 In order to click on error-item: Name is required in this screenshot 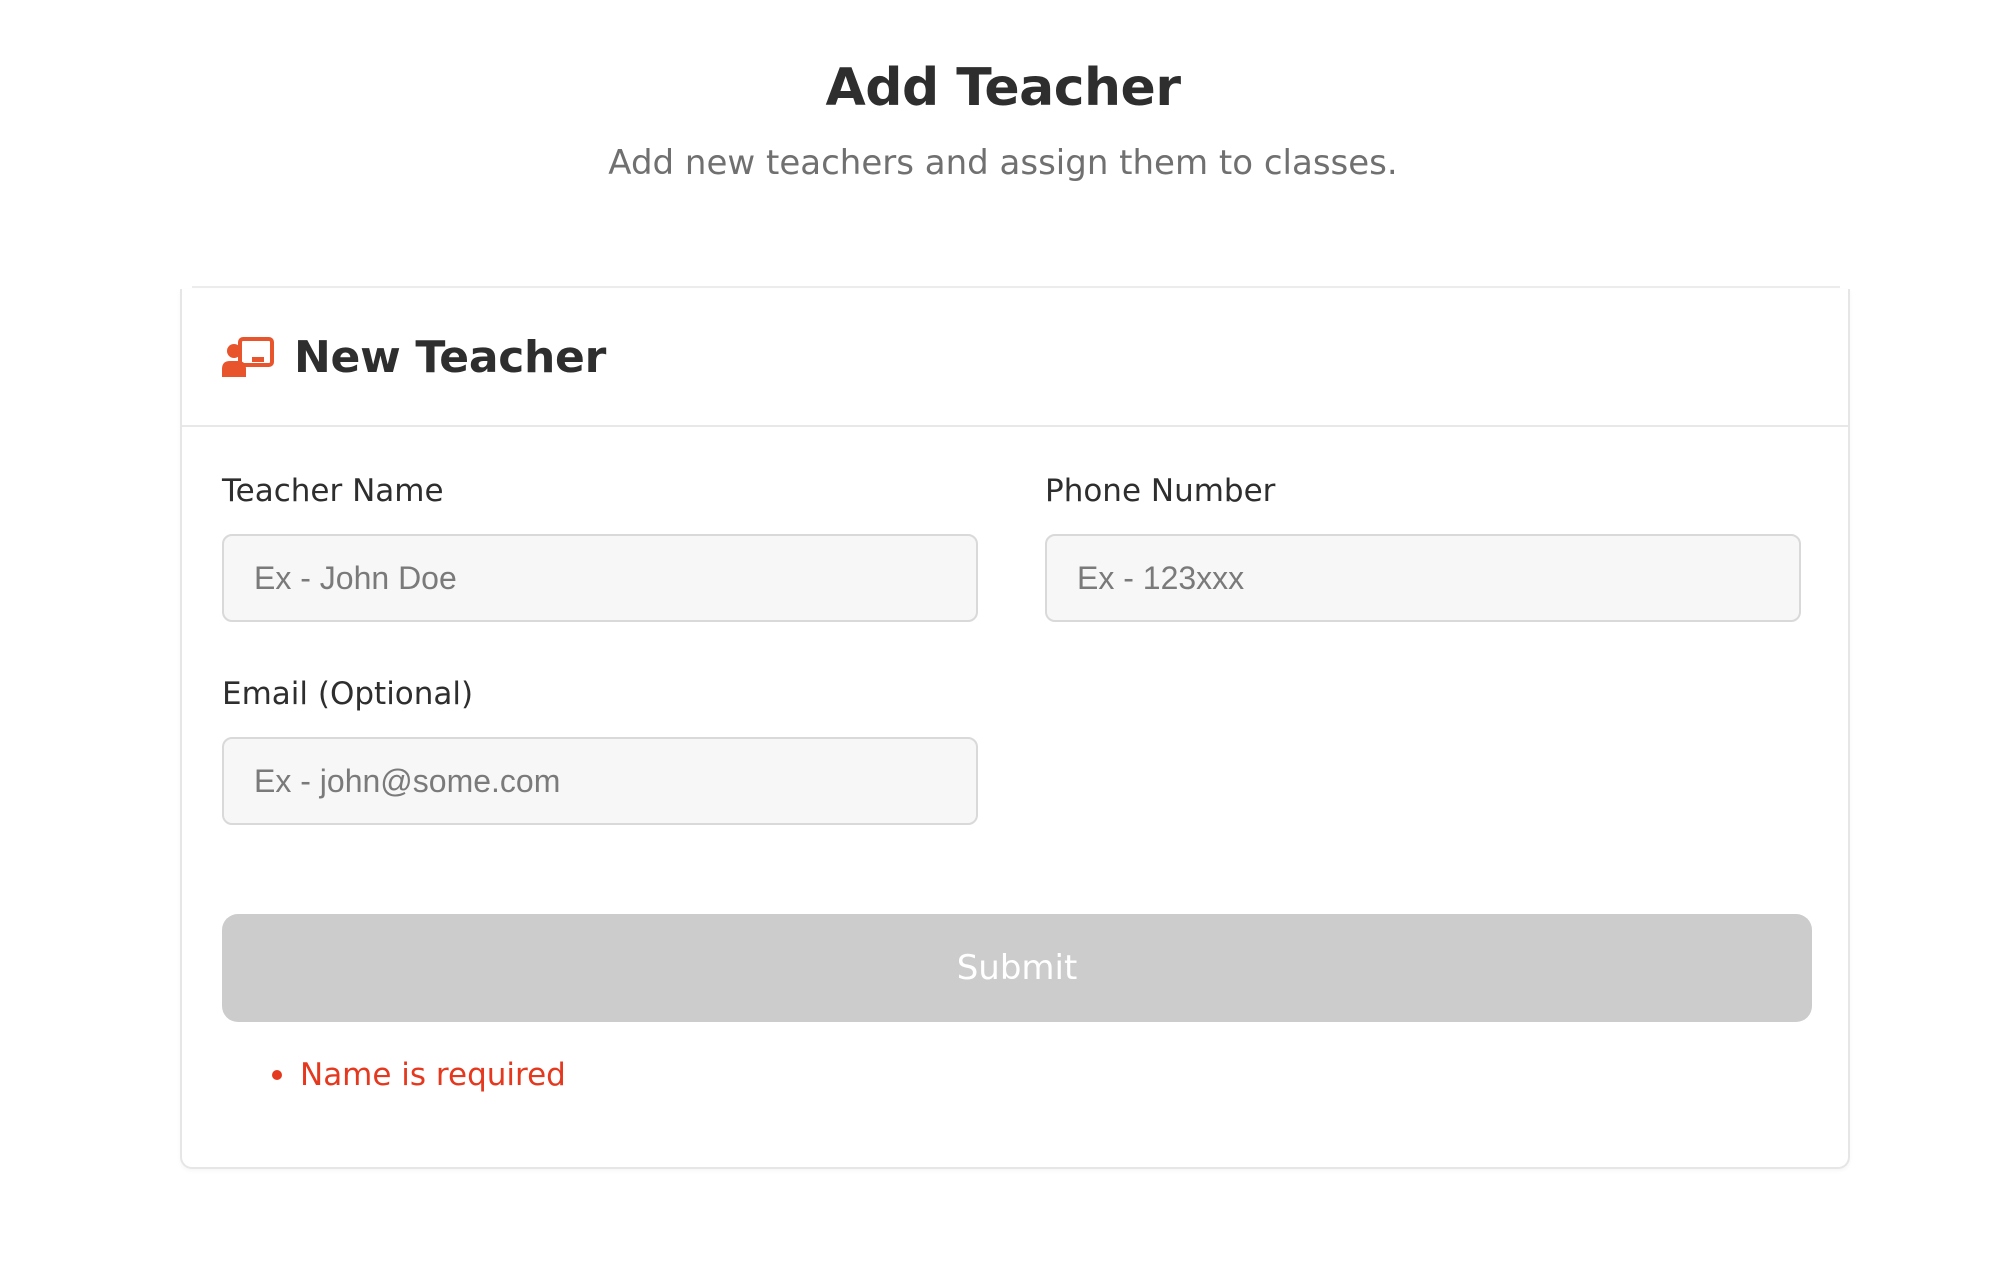, I will do `click(419, 1075)`.